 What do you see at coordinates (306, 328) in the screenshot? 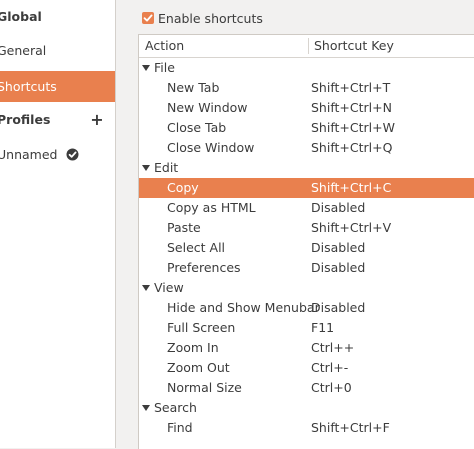
I see `shortcut-row: Full Screen F11` at bounding box center [306, 328].